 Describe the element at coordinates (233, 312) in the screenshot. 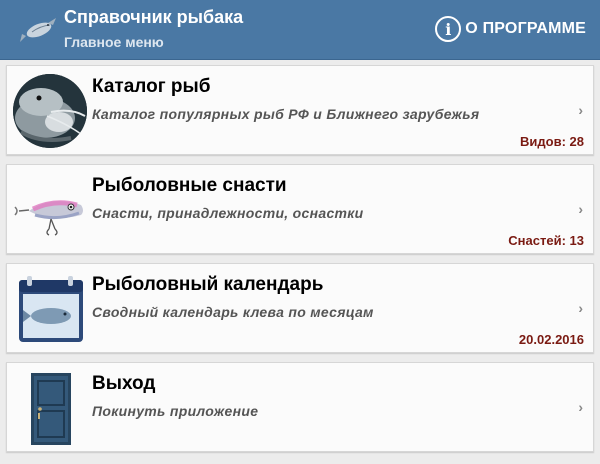

I see `menu-item-description: Сводный календарь клева по месяцам` at that location.